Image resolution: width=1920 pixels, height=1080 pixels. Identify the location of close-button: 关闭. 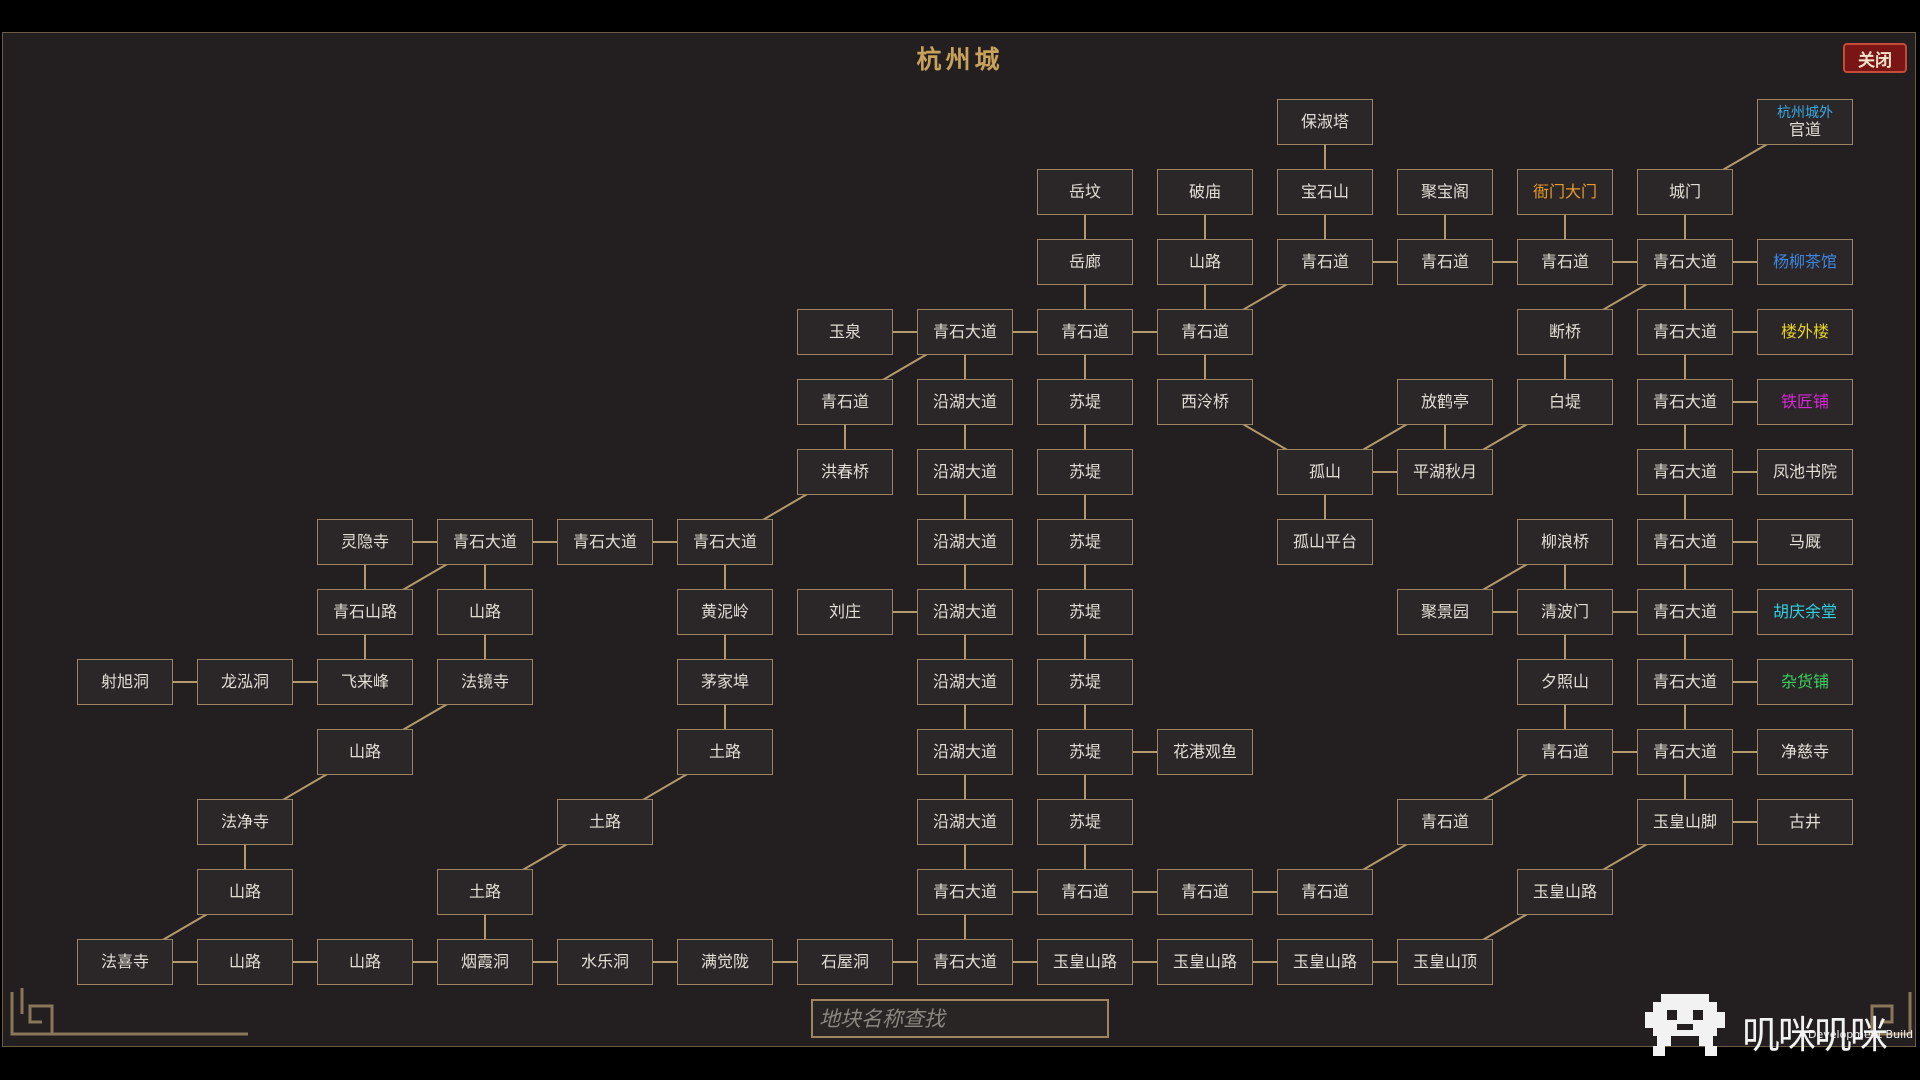
(1875, 58).